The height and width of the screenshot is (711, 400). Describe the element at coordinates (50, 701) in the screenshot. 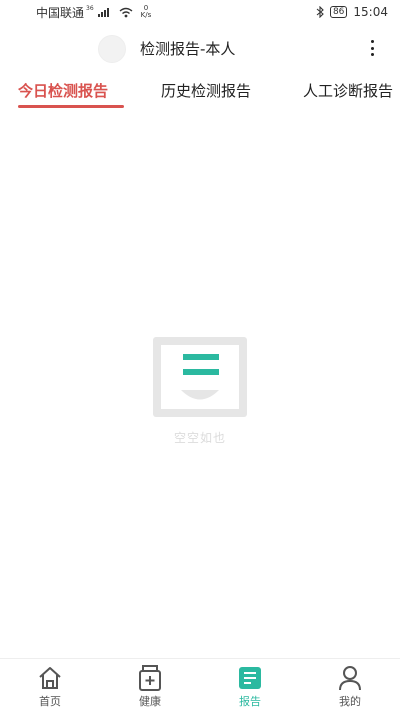

I see `nav-label-home: 首页` at that location.